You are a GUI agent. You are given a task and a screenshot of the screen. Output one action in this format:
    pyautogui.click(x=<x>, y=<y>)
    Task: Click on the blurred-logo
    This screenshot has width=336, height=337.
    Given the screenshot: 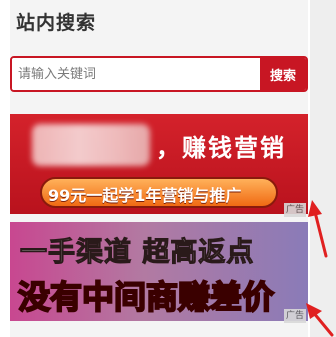 What is the action you would take?
    pyautogui.click(x=91, y=145)
    